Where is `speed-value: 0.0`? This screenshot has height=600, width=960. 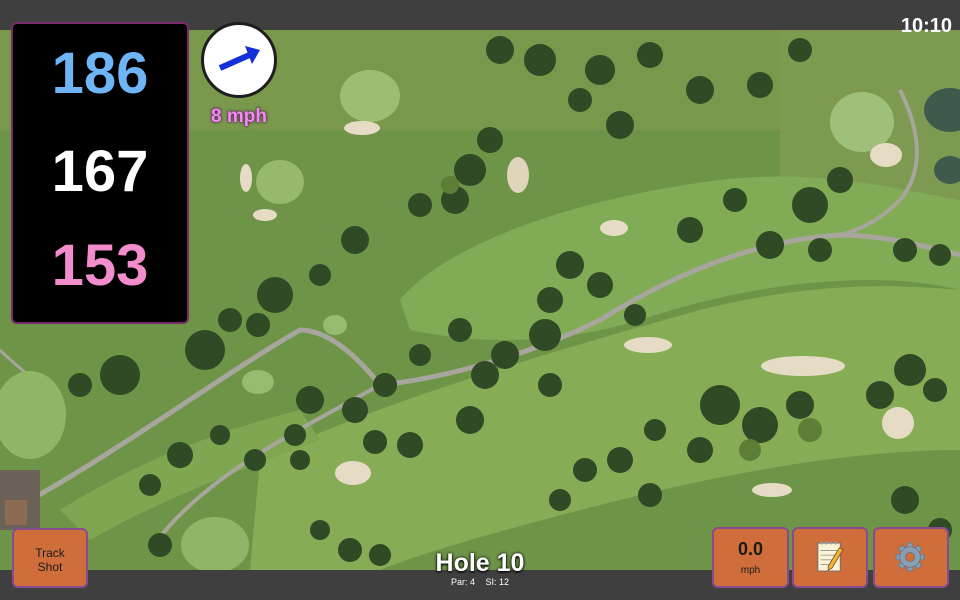
speed-value: 0.0 is located at coordinates (750, 549).